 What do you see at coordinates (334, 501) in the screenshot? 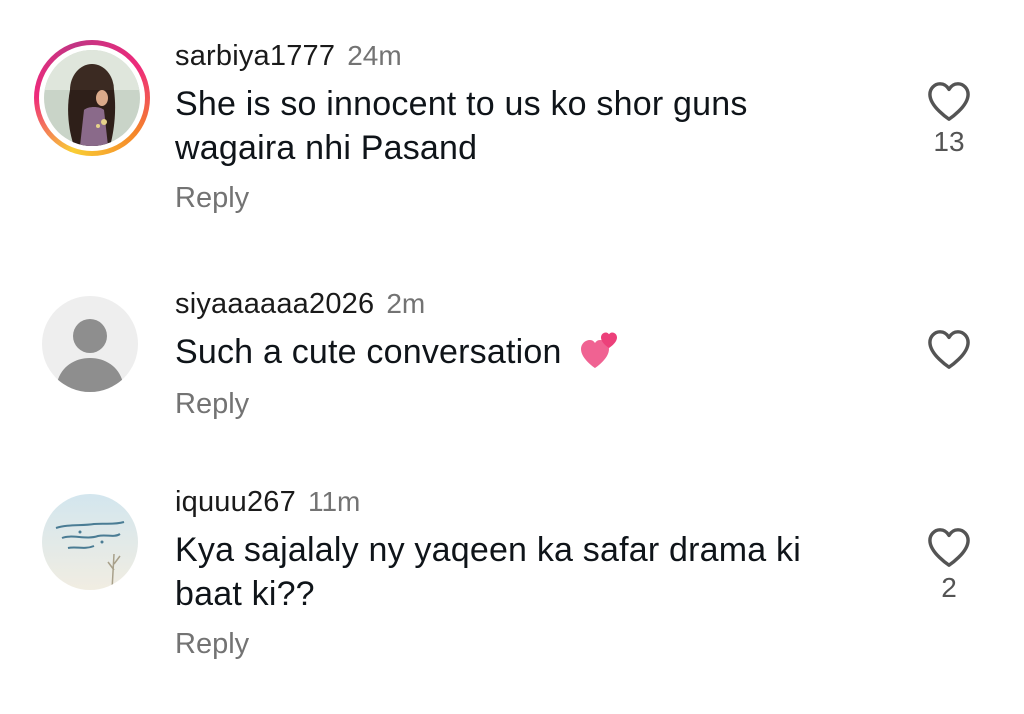
I see `comment-timestamp: 11m` at bounding box center [334, 501].